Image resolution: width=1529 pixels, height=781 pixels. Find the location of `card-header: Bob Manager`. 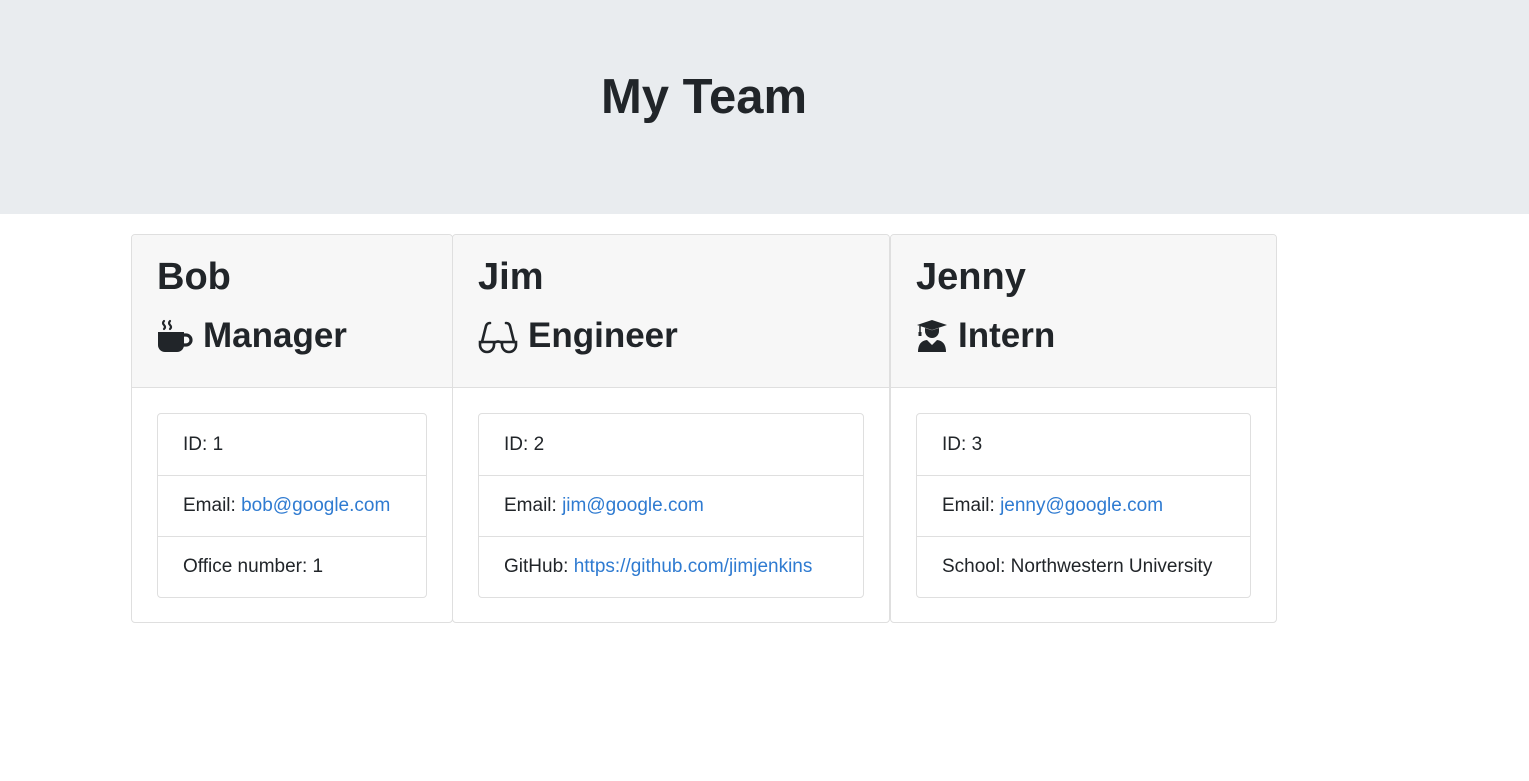

card-header: Bob Manager is located at coordinates (292, 311).